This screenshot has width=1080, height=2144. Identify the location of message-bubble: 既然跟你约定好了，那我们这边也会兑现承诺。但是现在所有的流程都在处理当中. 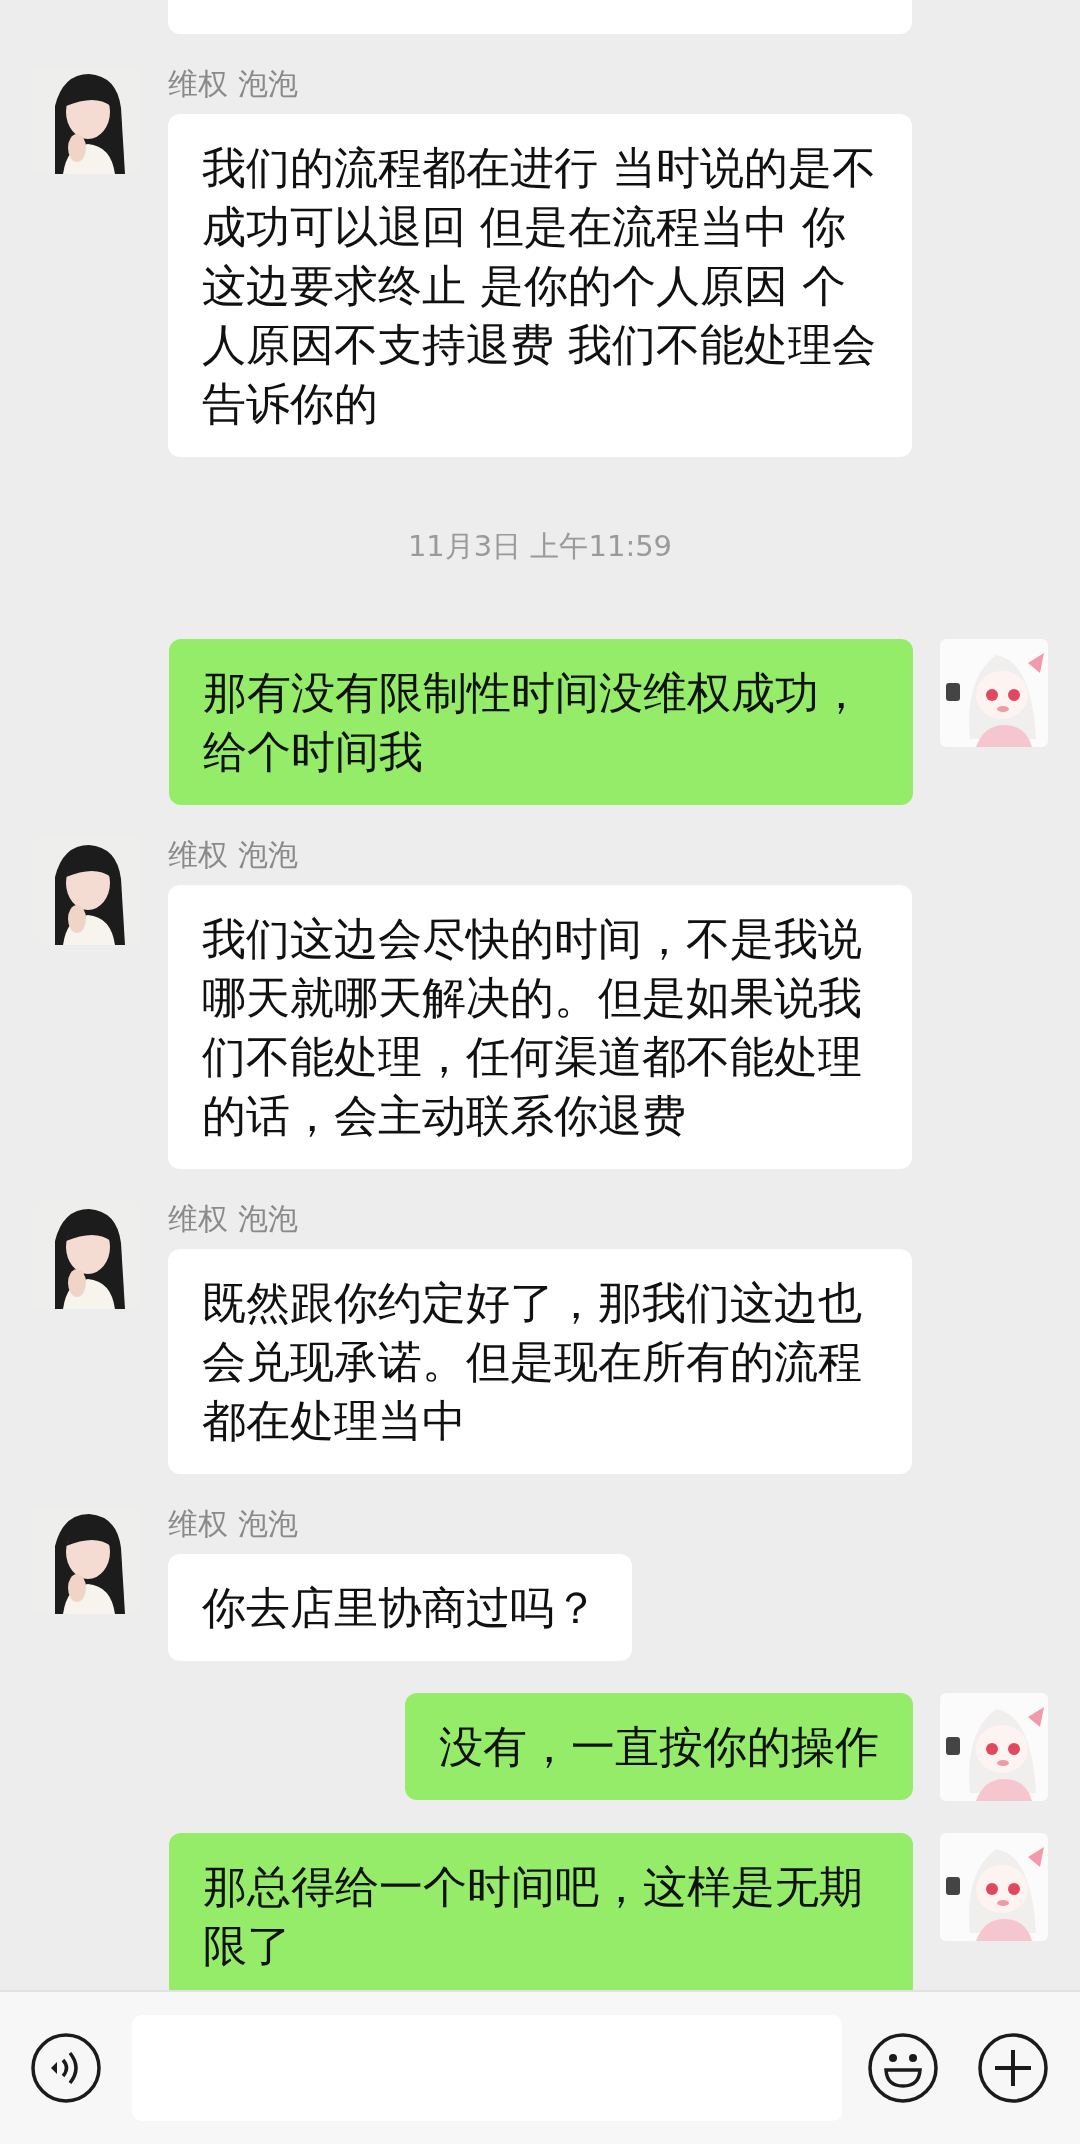
(540, 1361).